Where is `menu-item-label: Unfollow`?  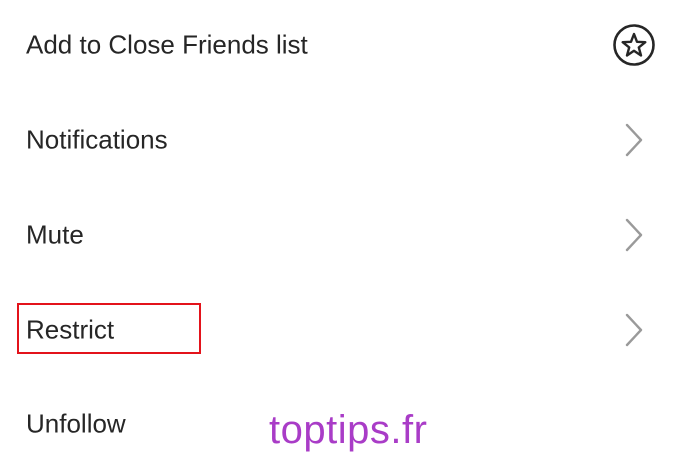
menu-item-label: Unfollow is located at coordinates (76, 423).